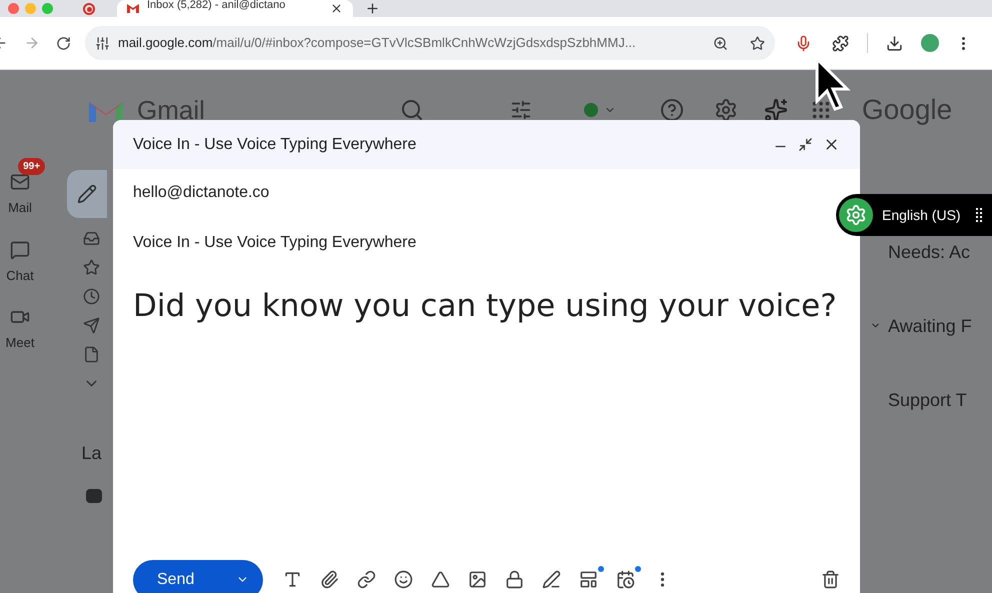 This screenshot has width=992, height=593. What do you see at coordinates (803, 43) in the screenshot?
I see `microphone-icon` at bounding box center [803, 43].